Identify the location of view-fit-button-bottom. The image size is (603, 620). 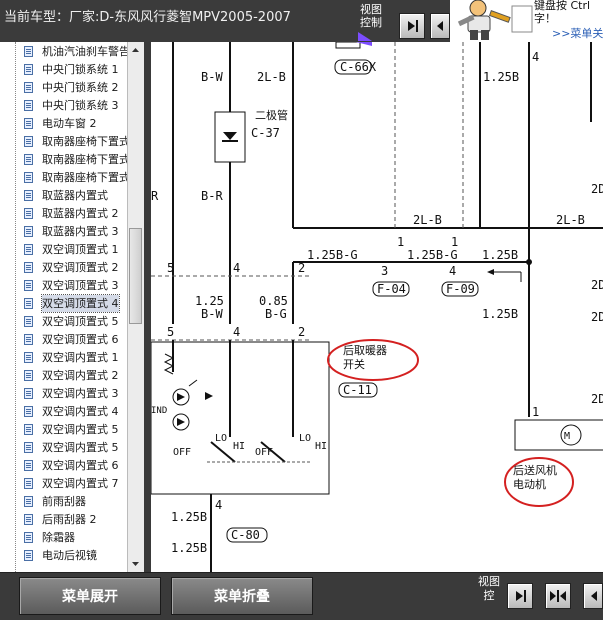
(558, 596).